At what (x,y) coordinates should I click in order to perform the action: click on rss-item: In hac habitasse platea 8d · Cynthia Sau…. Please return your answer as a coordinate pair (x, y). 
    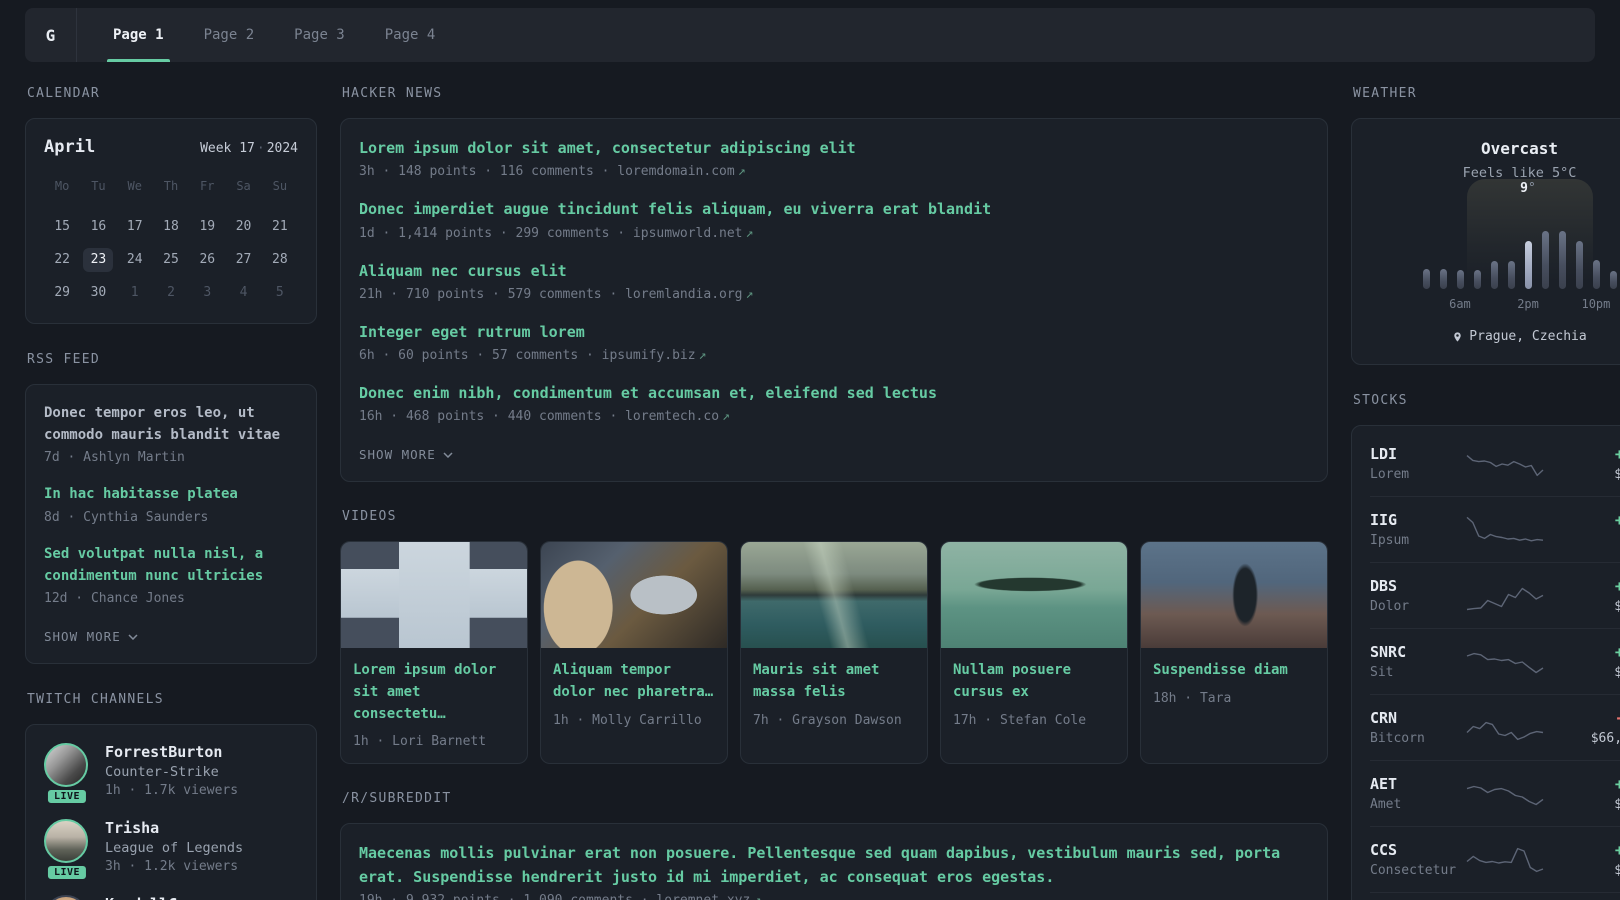
    Looking at the image, I should click on (171, 504).